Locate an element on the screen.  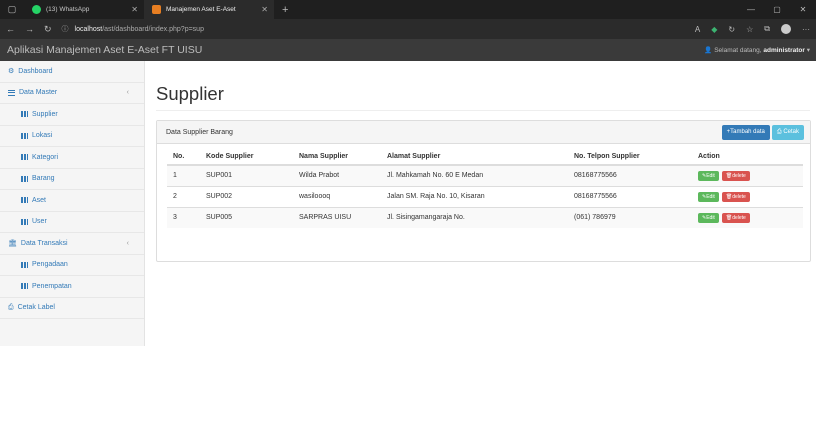
print-button: ⎙ Cetak is located at coordinates (787, 132).